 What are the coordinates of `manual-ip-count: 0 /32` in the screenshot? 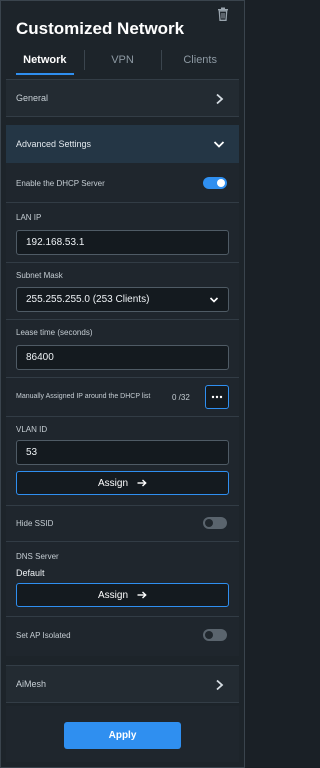 It's located at (181, 397).